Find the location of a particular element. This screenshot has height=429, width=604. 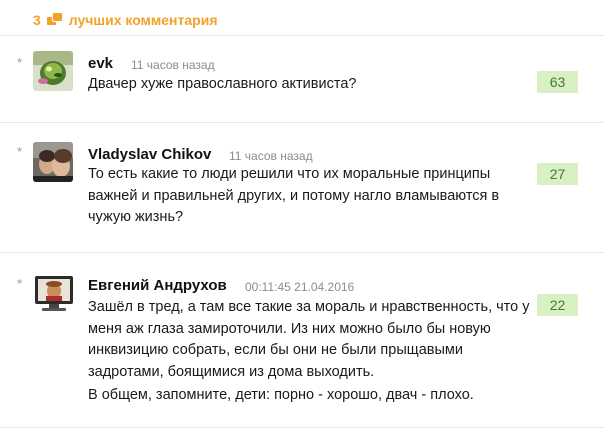

comment-text-line: Двачер хуже православного активиста? is located at coordinates (222, 84).